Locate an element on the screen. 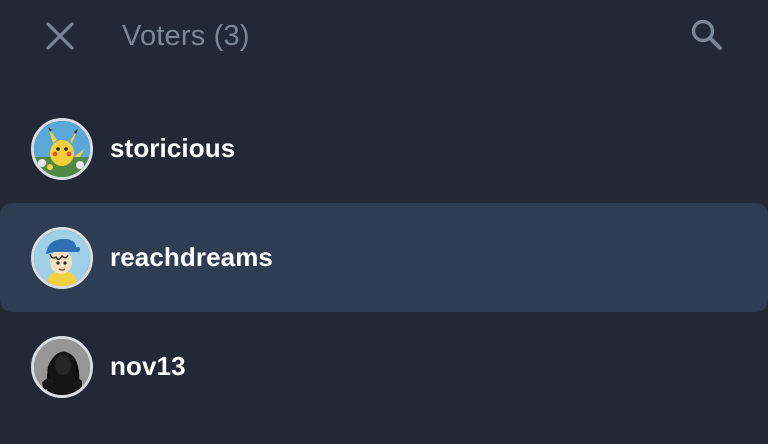 This screenshot has width=768, height=444. voter-username: storicious is located at coordinates (173, 148).